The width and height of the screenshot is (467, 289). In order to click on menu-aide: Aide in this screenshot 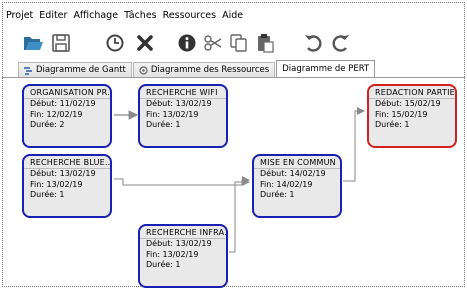, I will do `click(232, 17)`.